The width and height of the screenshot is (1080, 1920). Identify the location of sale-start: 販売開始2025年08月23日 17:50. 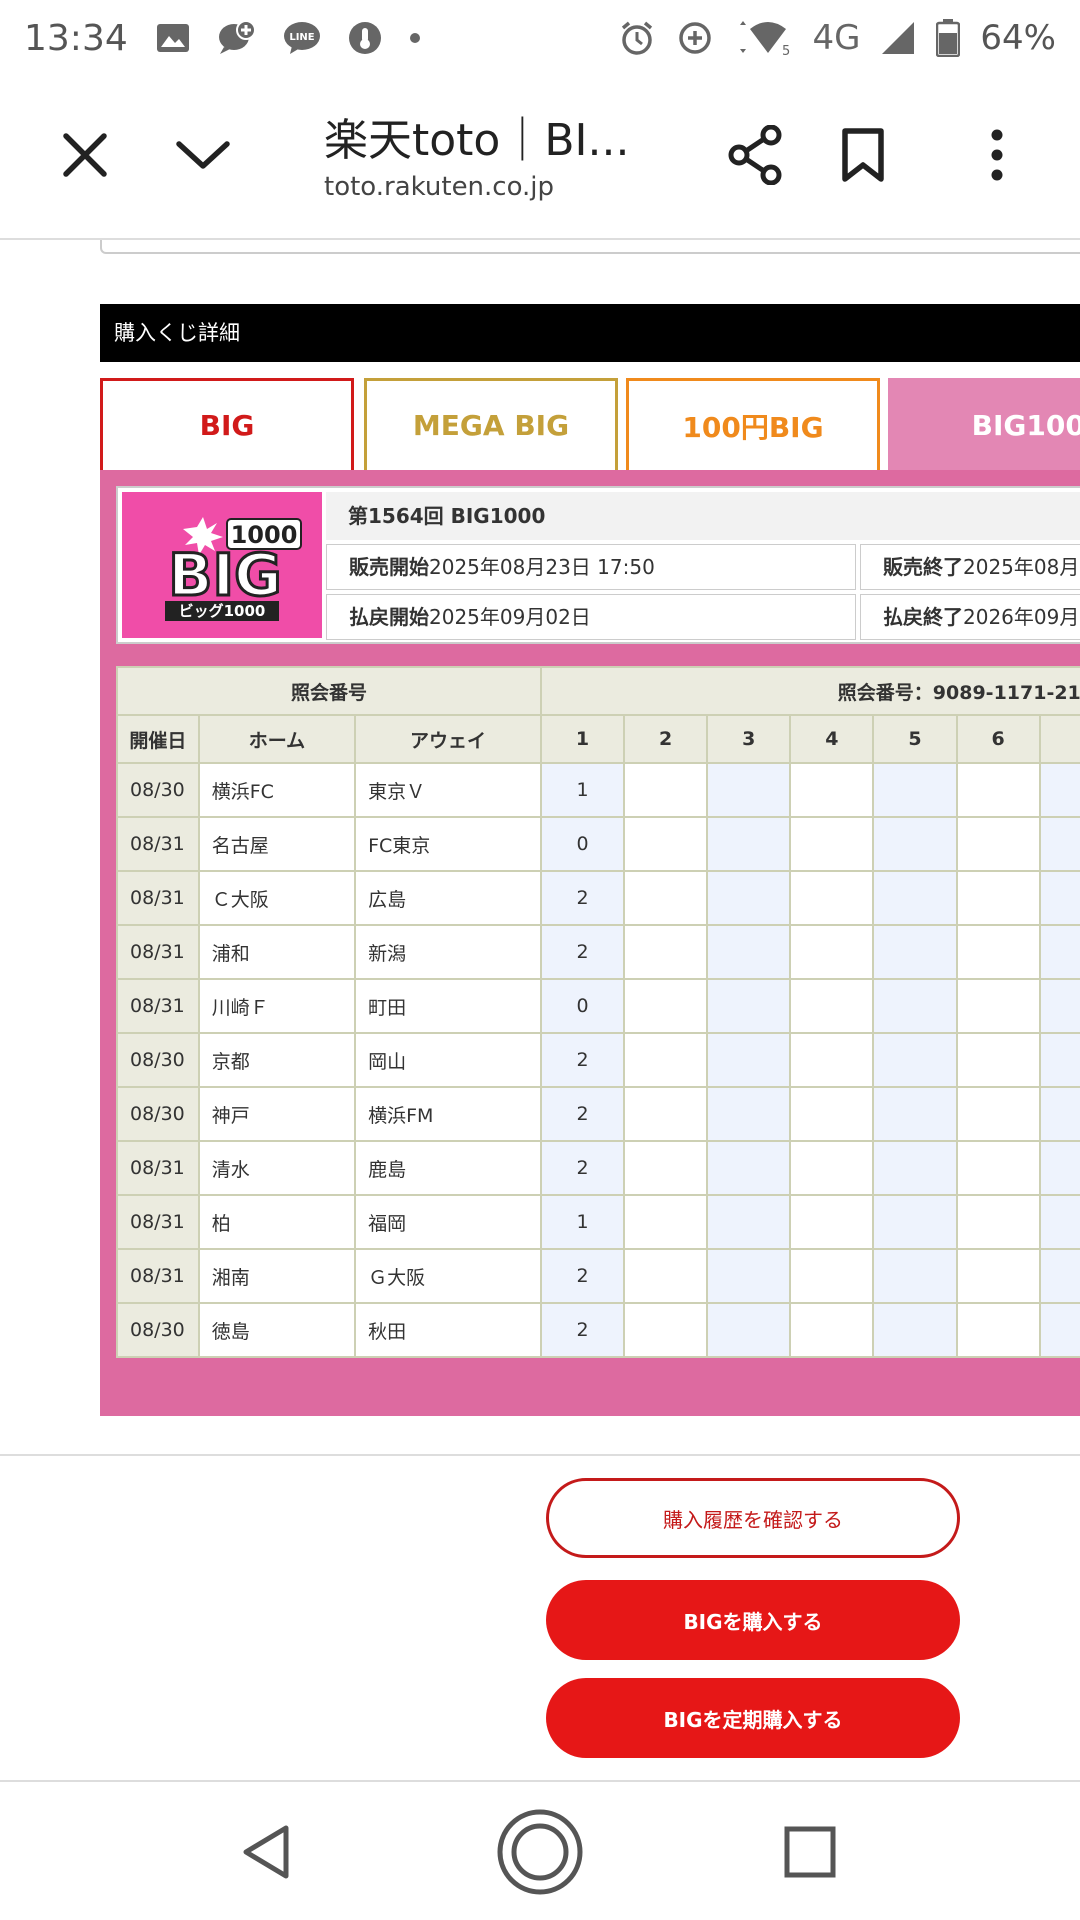
(591, 567).